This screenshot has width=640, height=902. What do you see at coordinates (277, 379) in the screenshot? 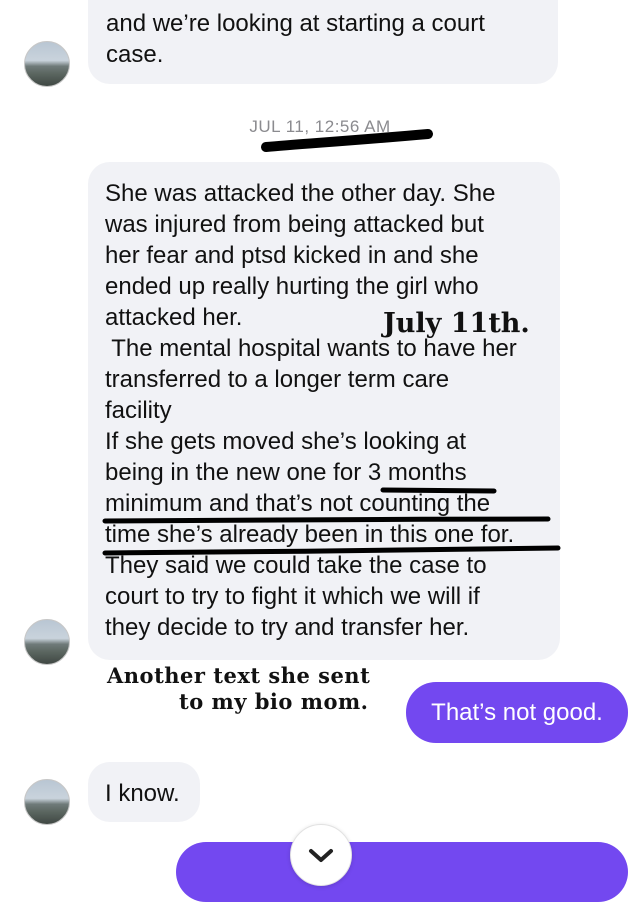
I see `message-line: transferred to a longer term care` at bounding box center [277, 379].